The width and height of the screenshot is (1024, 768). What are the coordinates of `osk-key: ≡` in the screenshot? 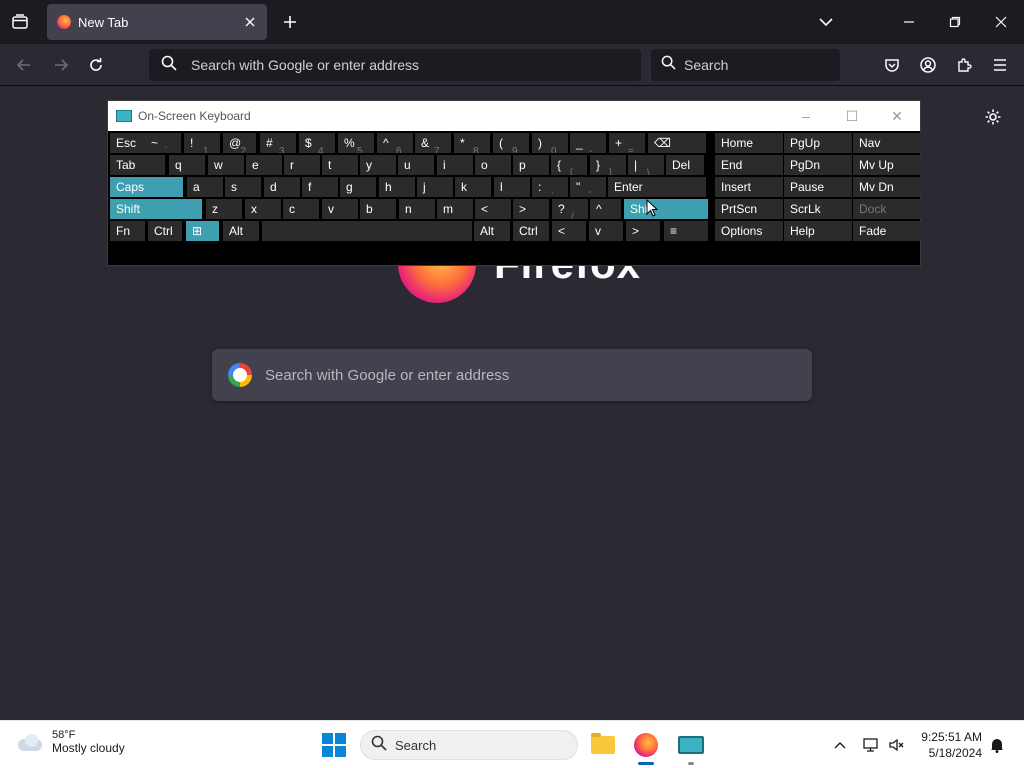 It's located at (686, 231).